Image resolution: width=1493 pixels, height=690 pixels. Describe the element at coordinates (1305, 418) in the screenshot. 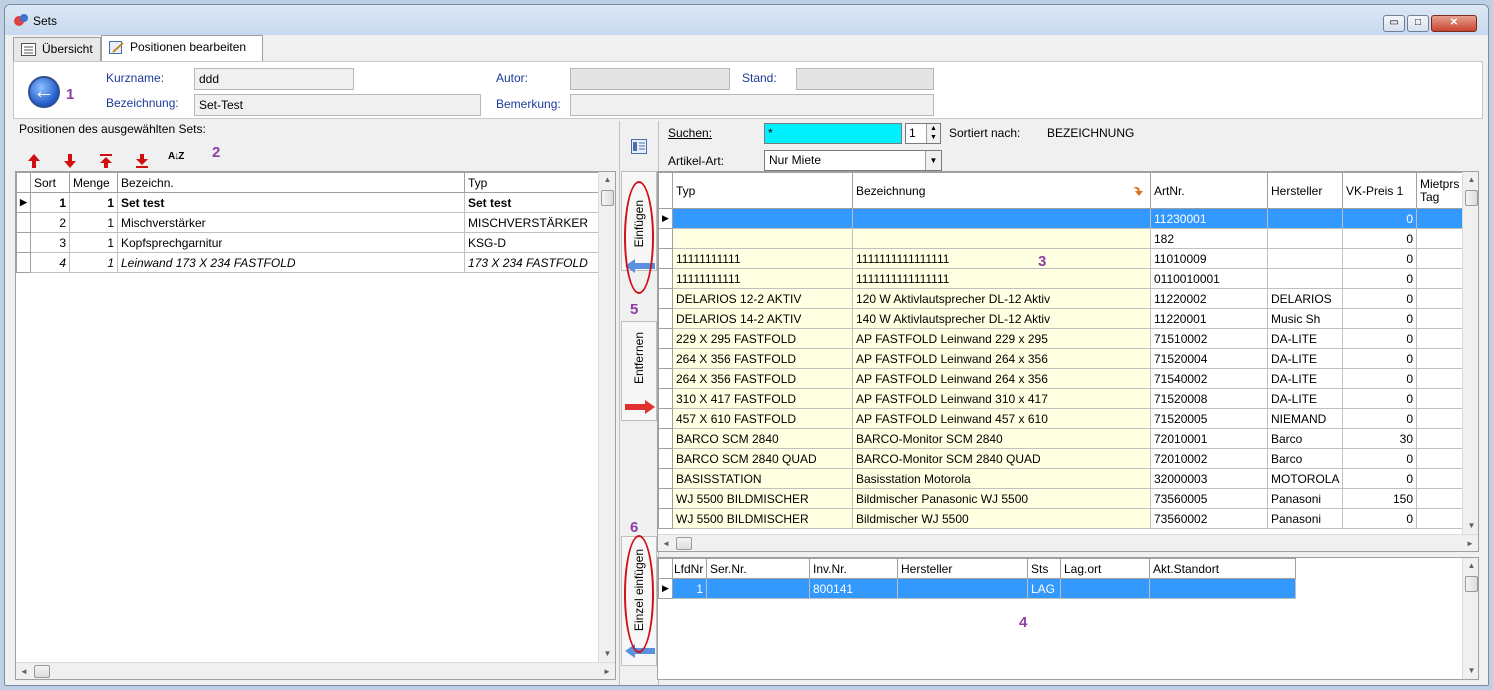

I see `cell-hersteller: NIEMAND` at that location.